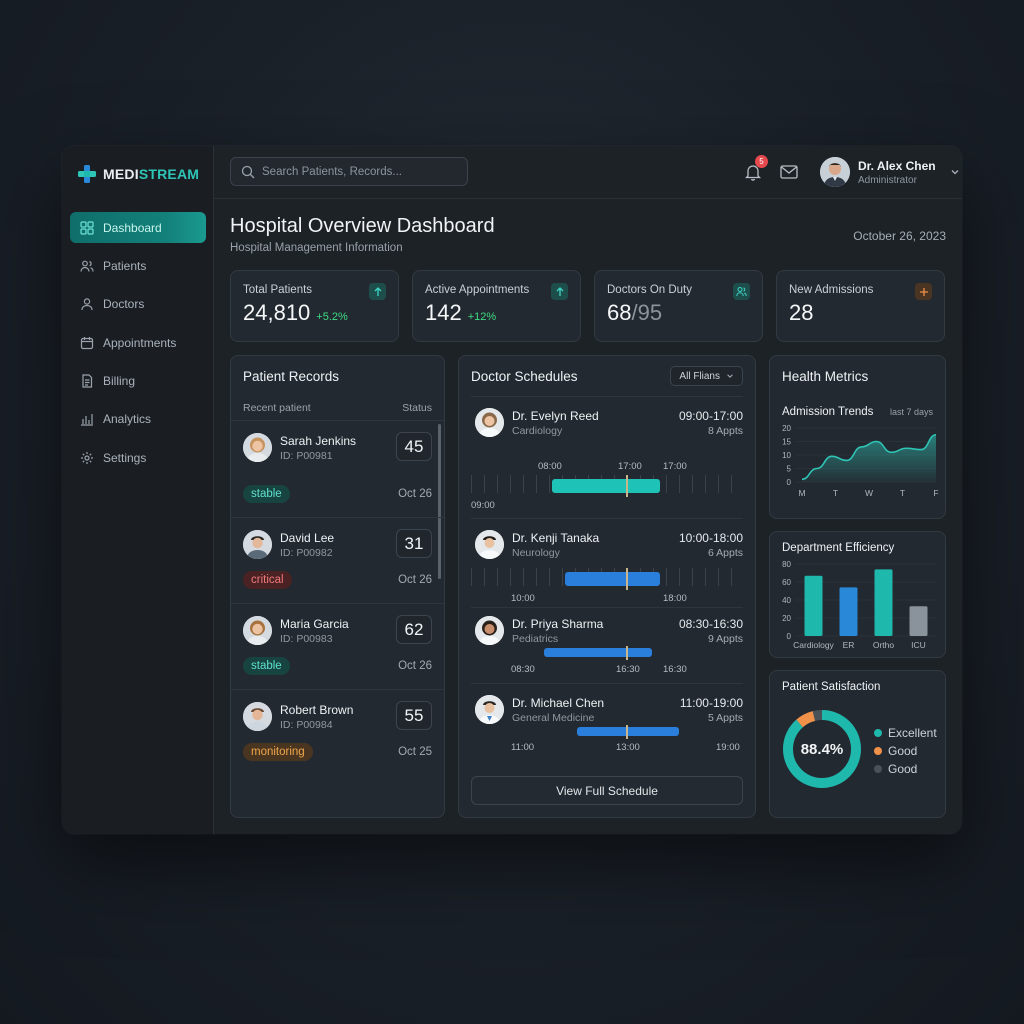  Describe the element at coordinates (291, 376) in the screenshot. I see `panel-title: Patient Records` at that location.